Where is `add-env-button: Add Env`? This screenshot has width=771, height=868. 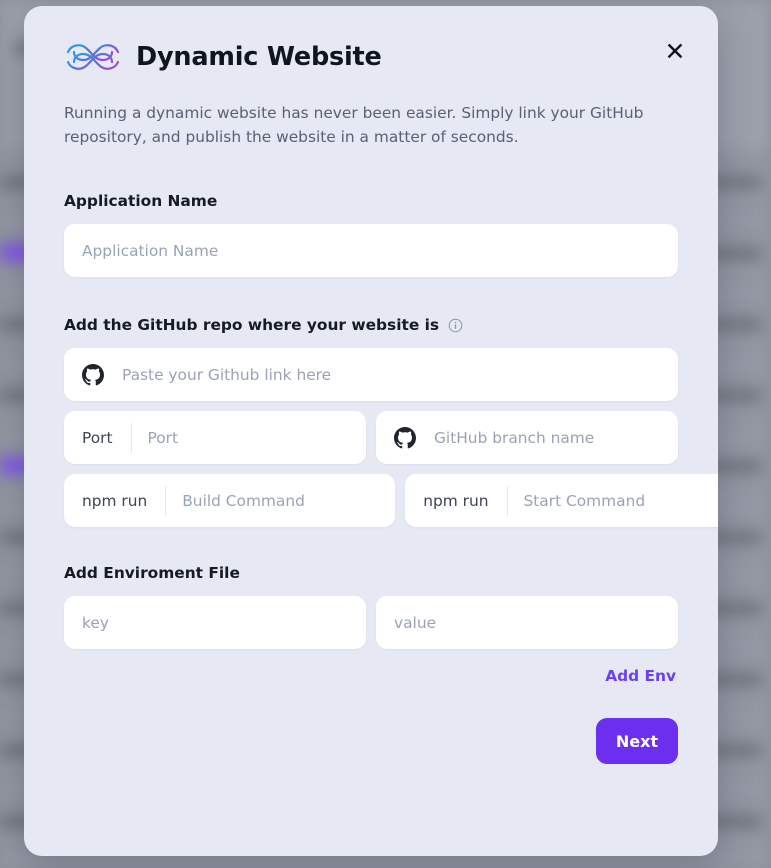
add-env-button: Add Env is located at coordinates (640, 676).